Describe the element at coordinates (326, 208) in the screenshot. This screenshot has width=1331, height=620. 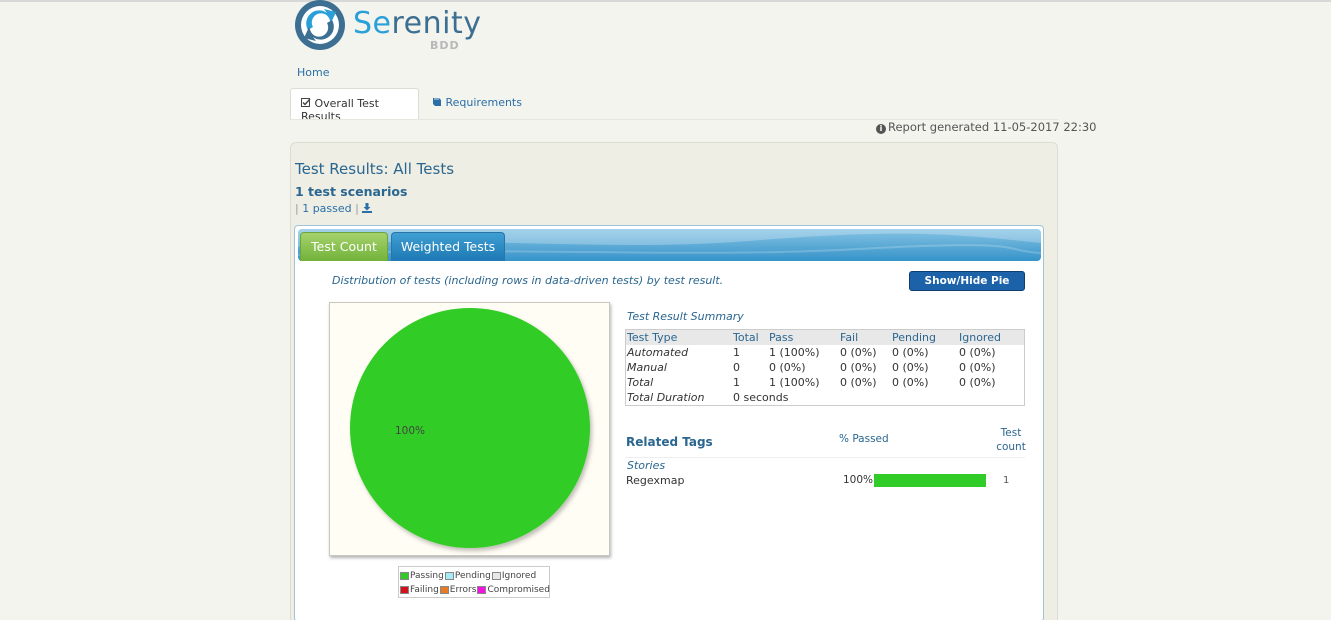
I see `passed-link: 1 passed` at that location.